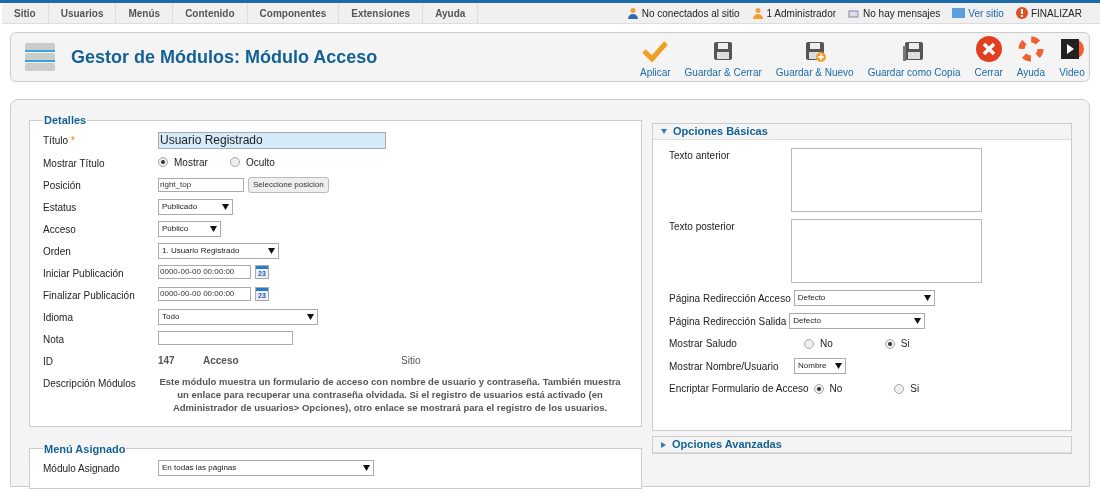 The height and width of the screenshot is (492, 1100). What do you see at coordinates (210, 13) in the screenshot?
I see `menu-item: Contenido` at bounding box center [210, 13].